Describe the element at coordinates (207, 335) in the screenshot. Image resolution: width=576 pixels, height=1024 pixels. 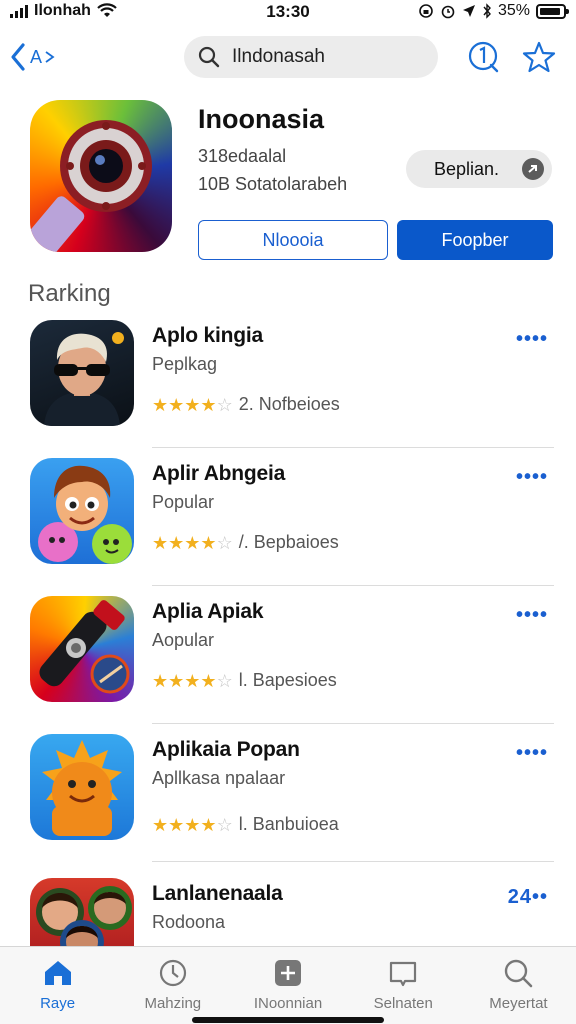
I see `app-name: Aplo kingia` at that location.